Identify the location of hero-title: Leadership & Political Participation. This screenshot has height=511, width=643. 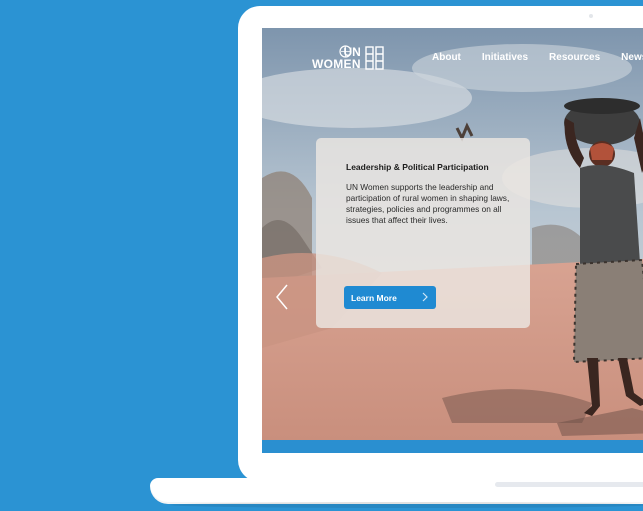
(417, 167).